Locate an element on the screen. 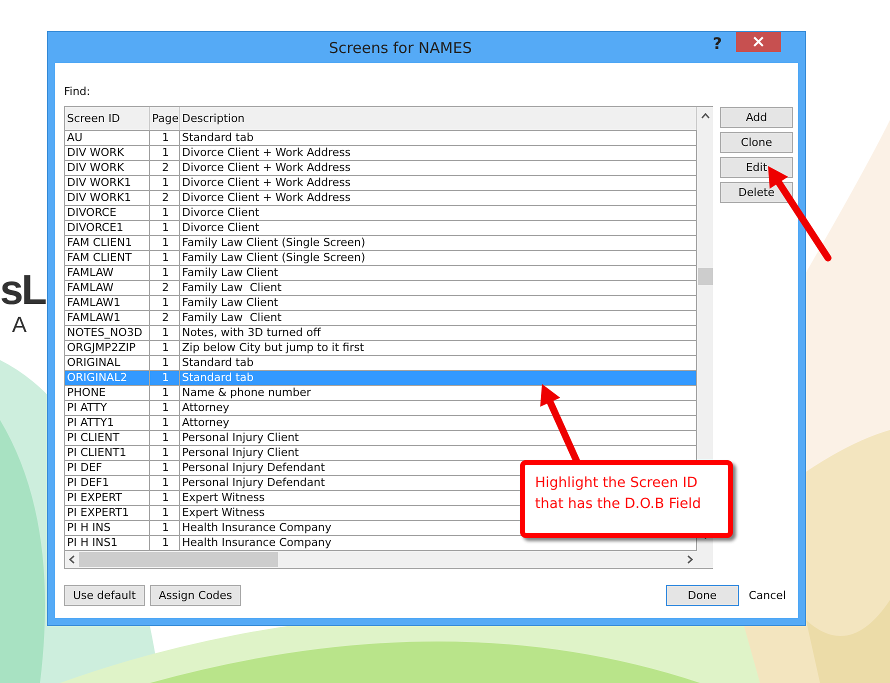 This screenshot has width=890, height=683. logo-text: A is located at coordinates (19, 325).